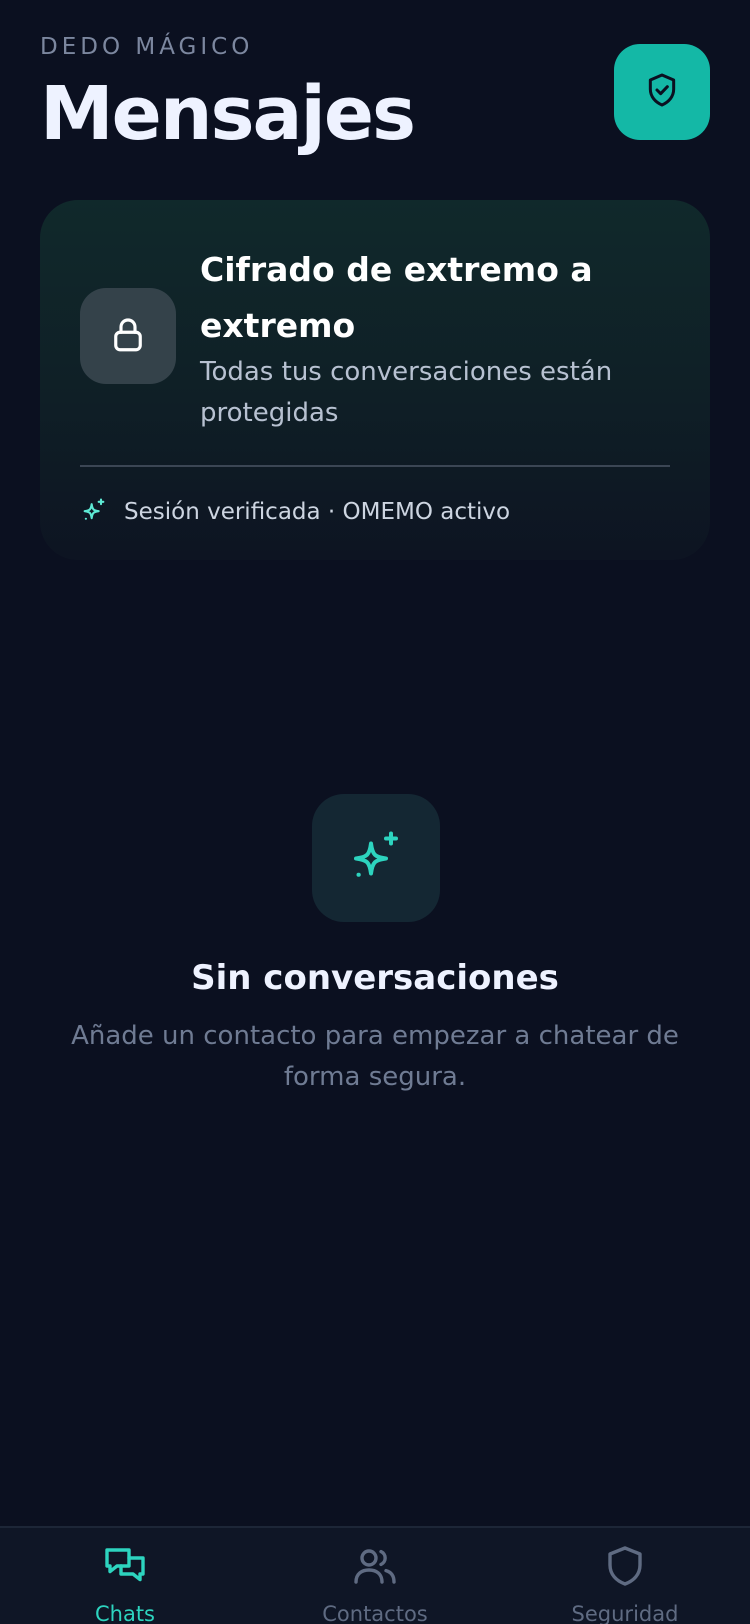 This screenshot has height=1624, width=750. Describe the element at coordinates (317, 512) in the screenshot. I see `session-status-text: Sesión verificada · OMEMO activo` at that location.